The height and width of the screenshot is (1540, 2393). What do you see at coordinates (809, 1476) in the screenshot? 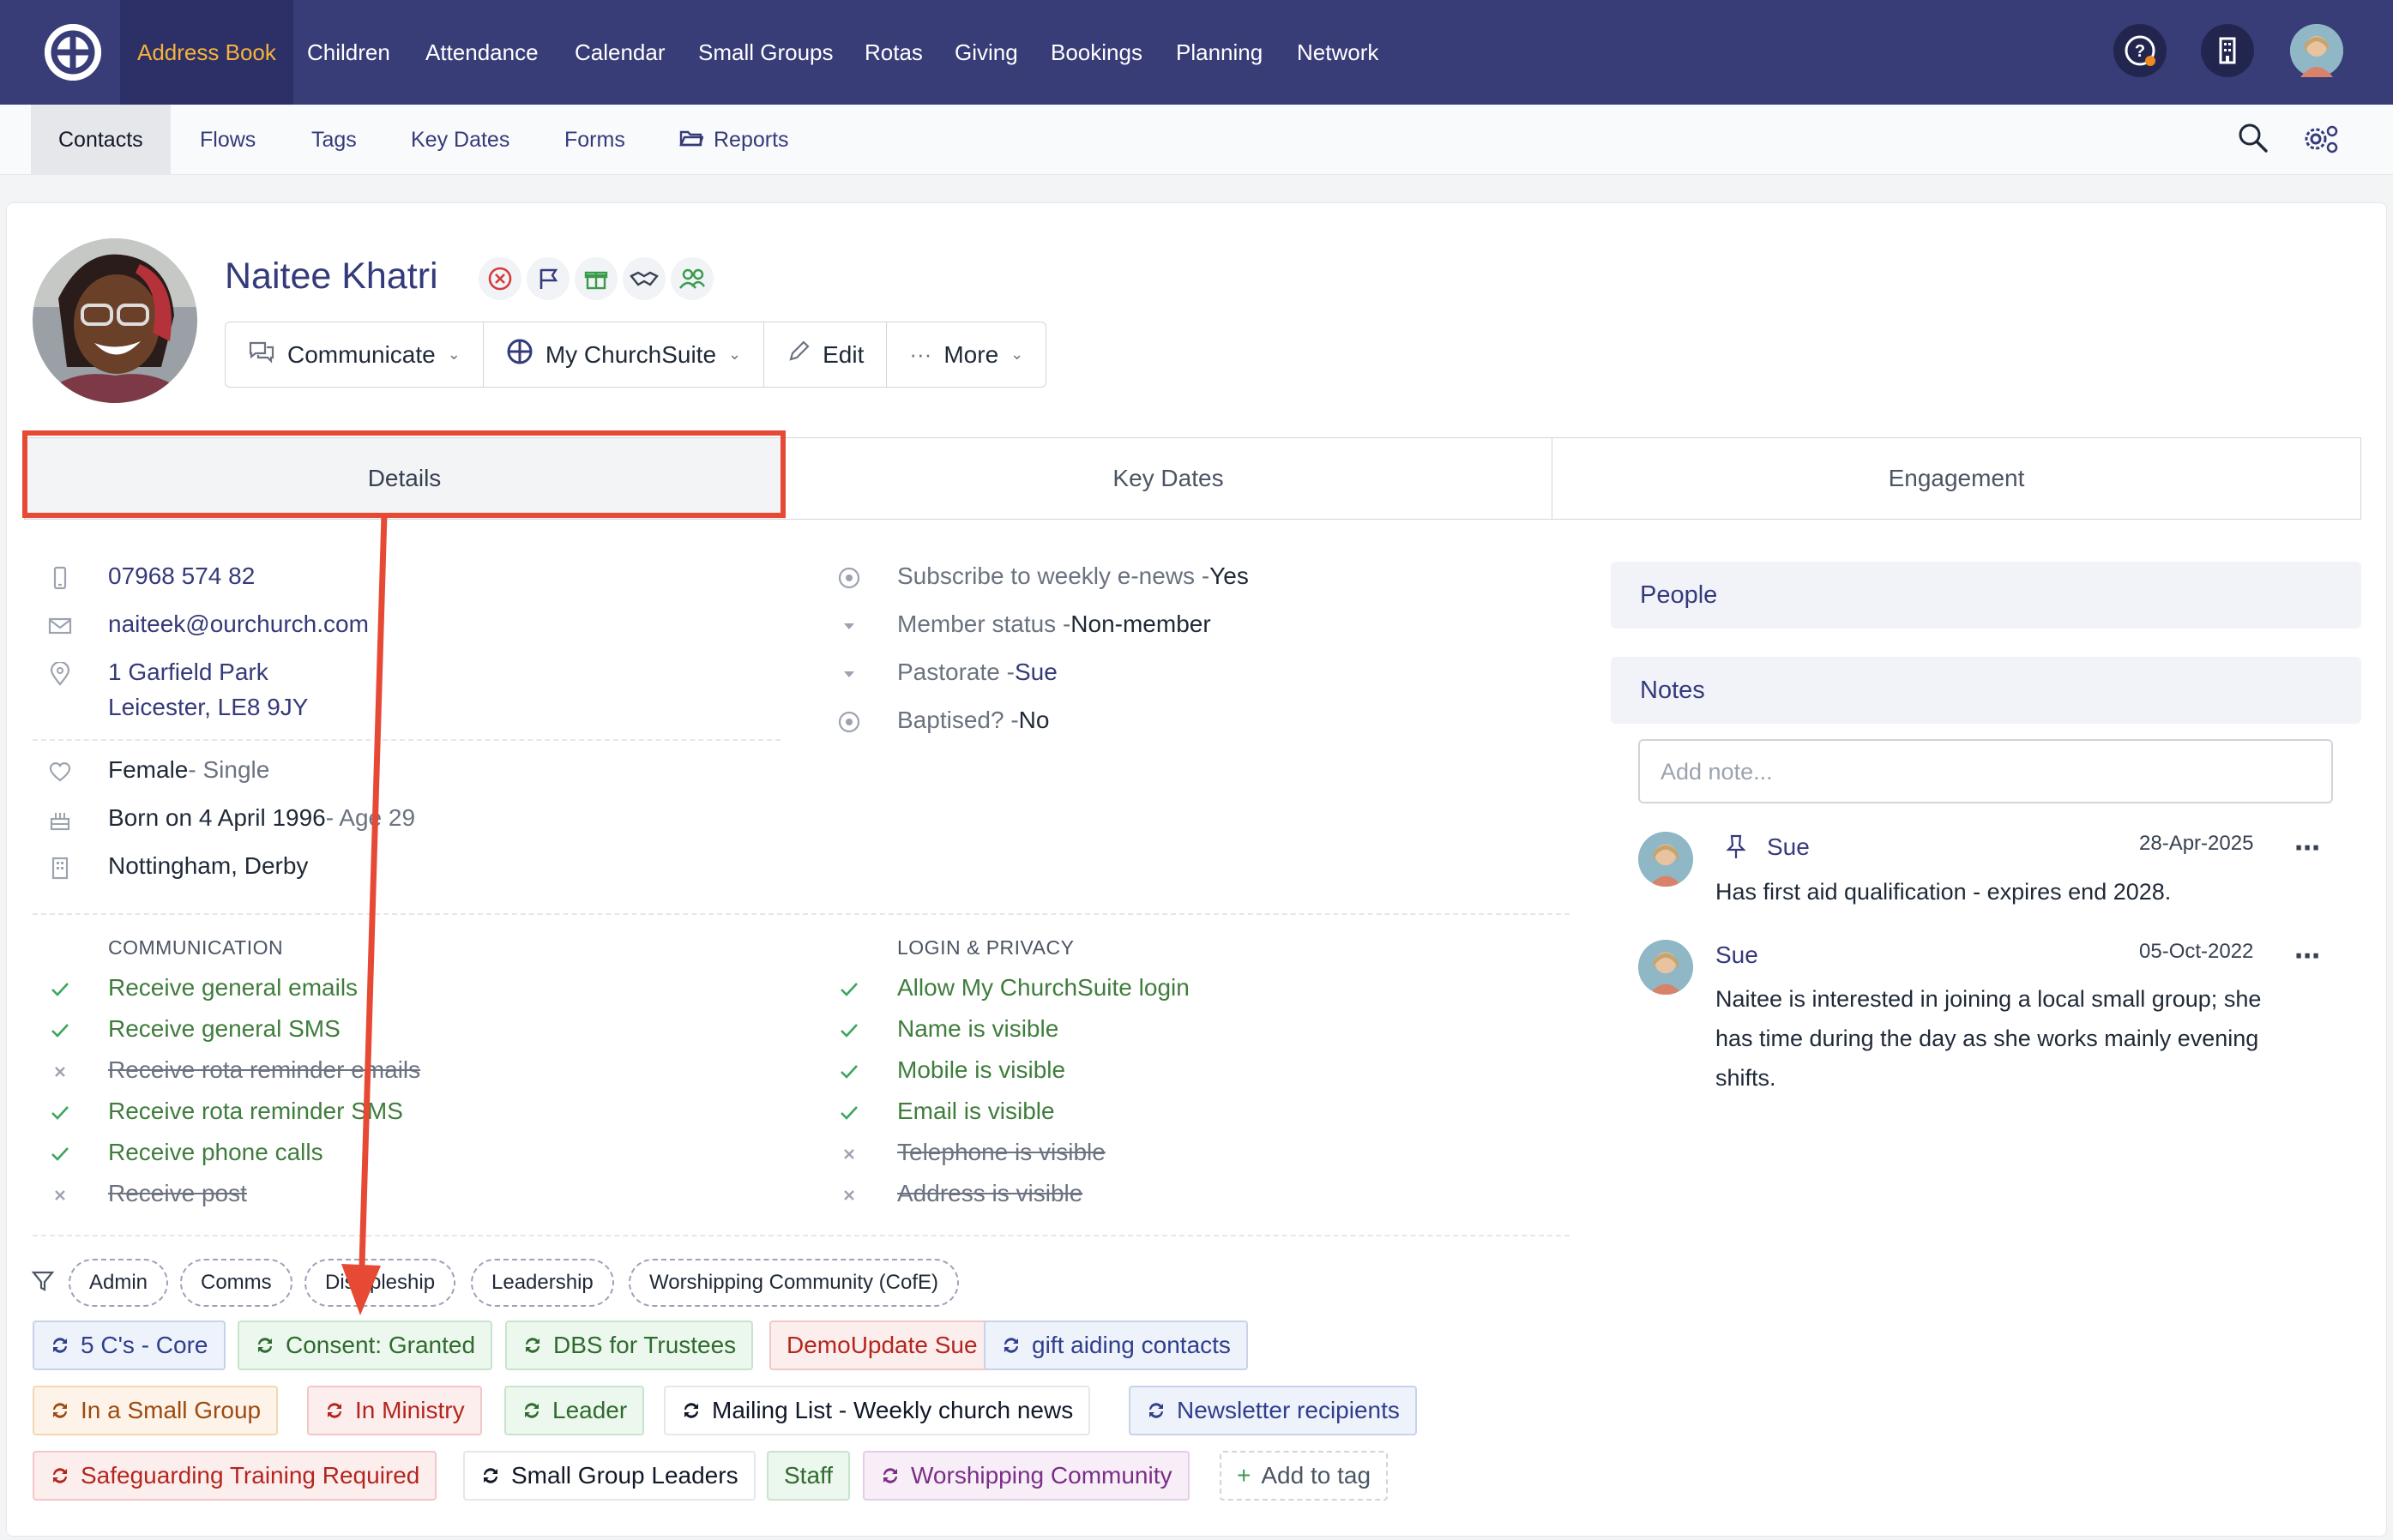
I see `tag-chip: Staff` at bounding box center [809, 1476].